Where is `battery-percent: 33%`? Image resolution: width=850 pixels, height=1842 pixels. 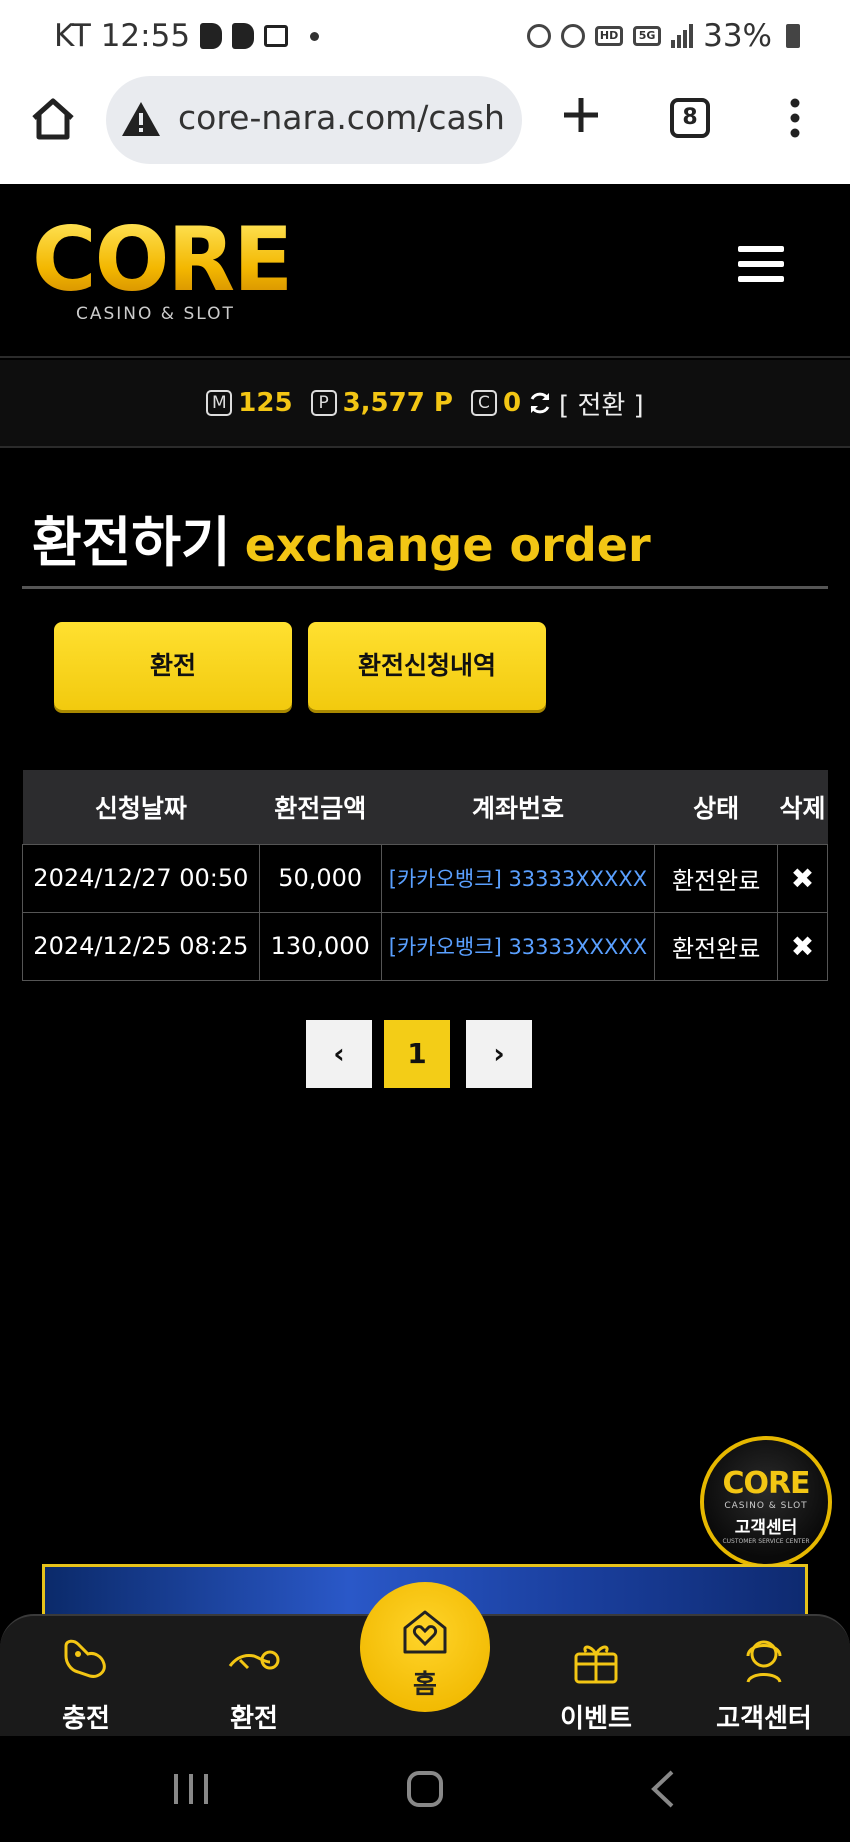
battery-percent: 33% is located at coordinates (737, 36).